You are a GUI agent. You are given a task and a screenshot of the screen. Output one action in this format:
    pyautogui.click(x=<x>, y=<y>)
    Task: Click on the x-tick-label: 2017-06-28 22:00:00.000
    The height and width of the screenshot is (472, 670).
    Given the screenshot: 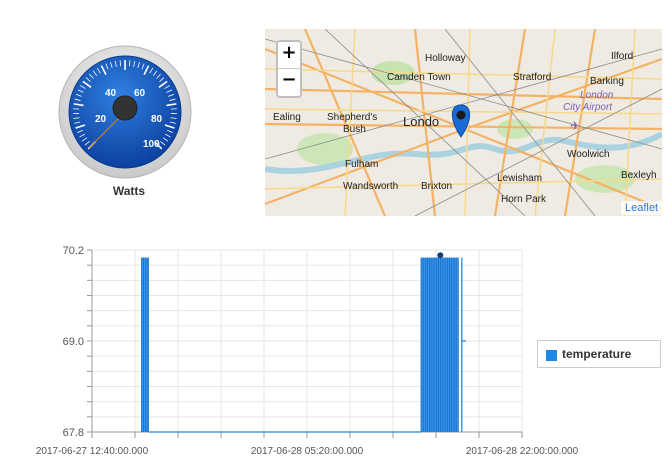 What is the action you would take?
    pyautogui.click(x=522, y=451)
    